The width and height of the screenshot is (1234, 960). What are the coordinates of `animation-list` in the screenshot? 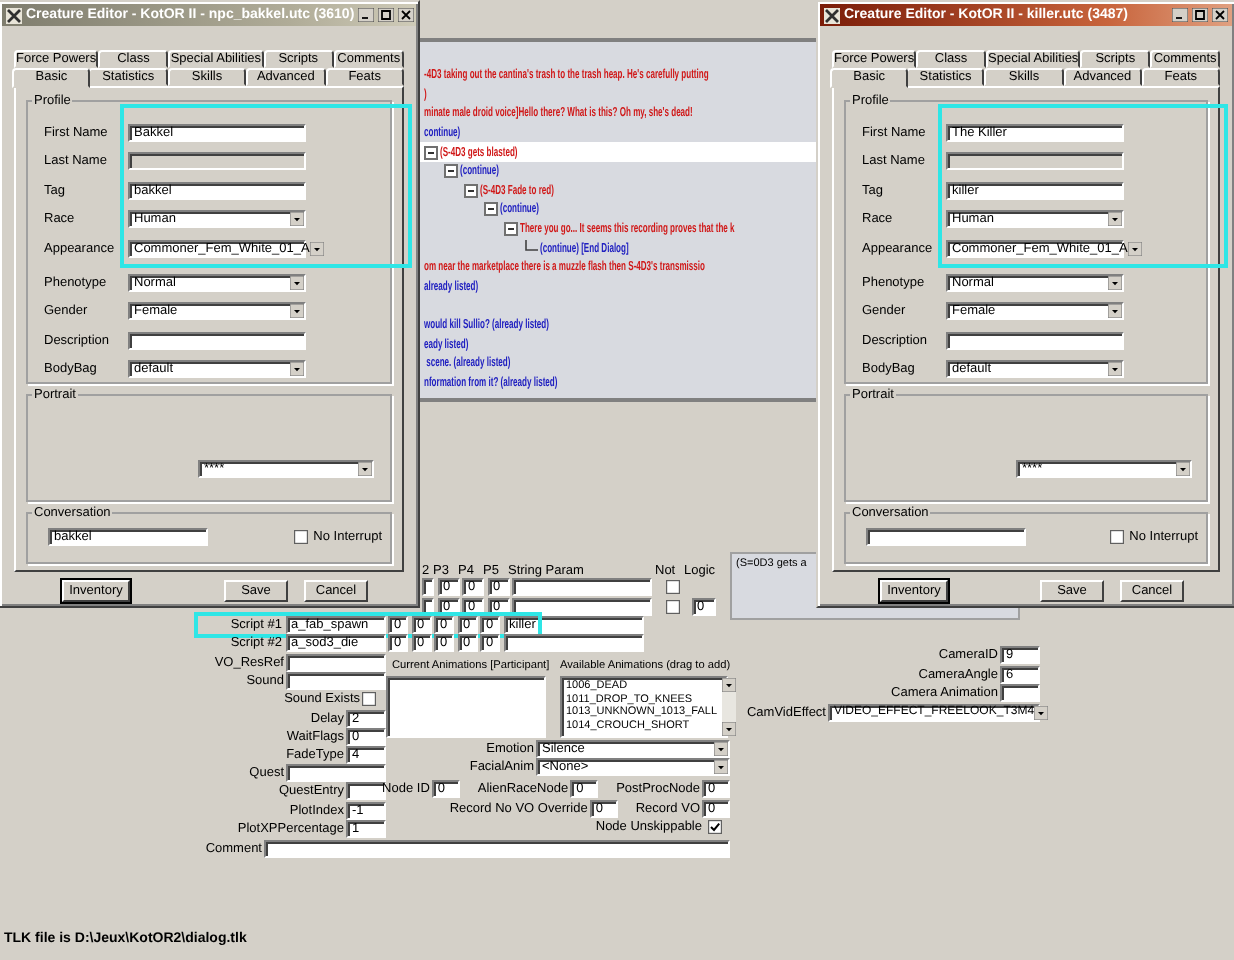 It's located at (466, 707).